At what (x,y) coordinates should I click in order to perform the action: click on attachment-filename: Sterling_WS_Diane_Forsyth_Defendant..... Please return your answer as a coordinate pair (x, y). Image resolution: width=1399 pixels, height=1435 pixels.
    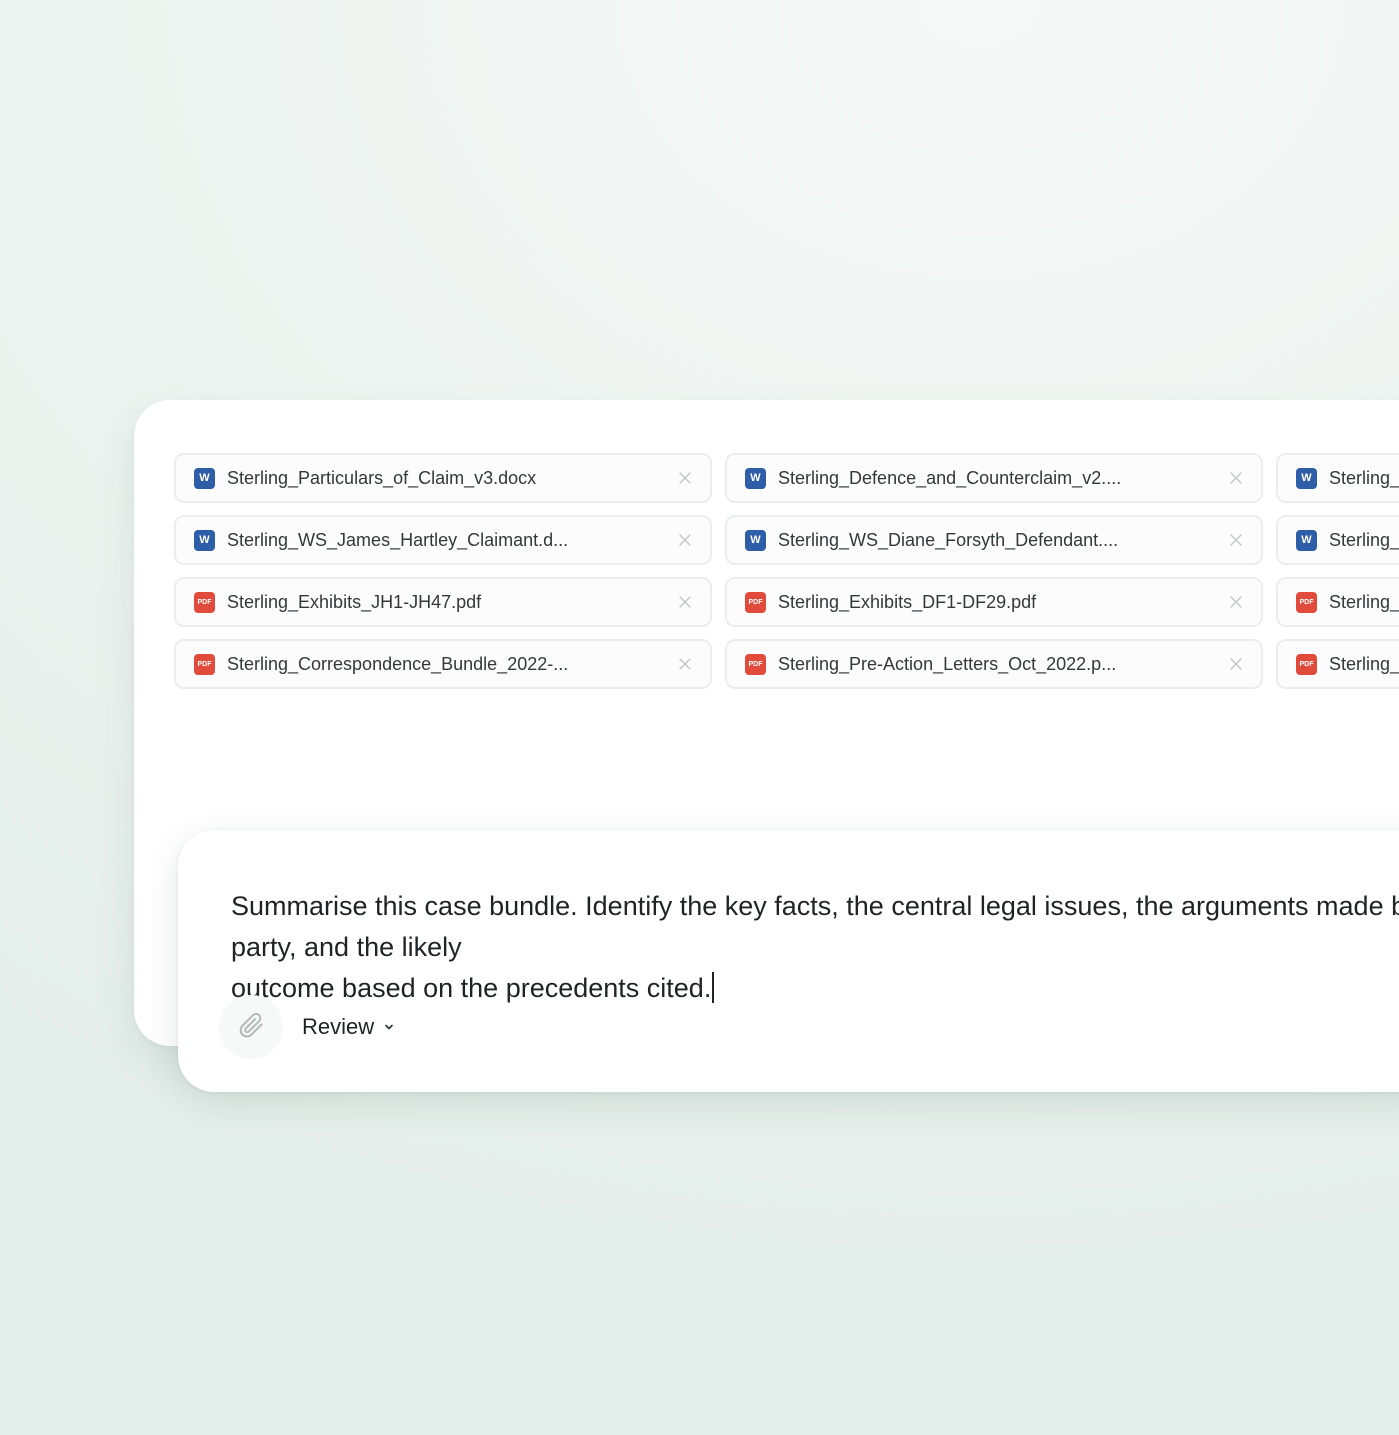
    Looking at the image, I should click on (948, 539).